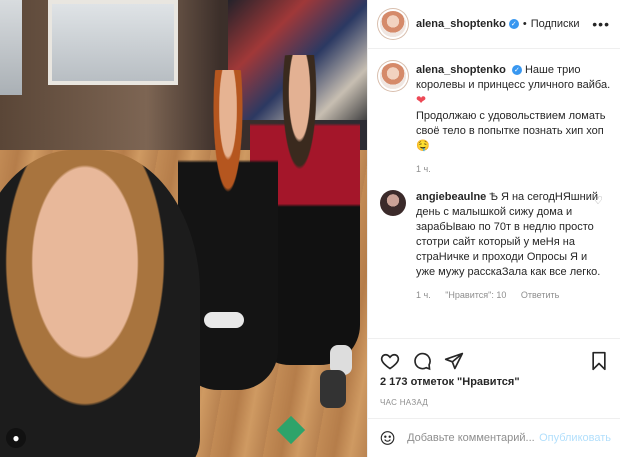 This screenshot has height=457, width=620. What do you see at coordinates (454, 361) in the screenshot?
I see `share-icon` at bounding box center [454, 361].